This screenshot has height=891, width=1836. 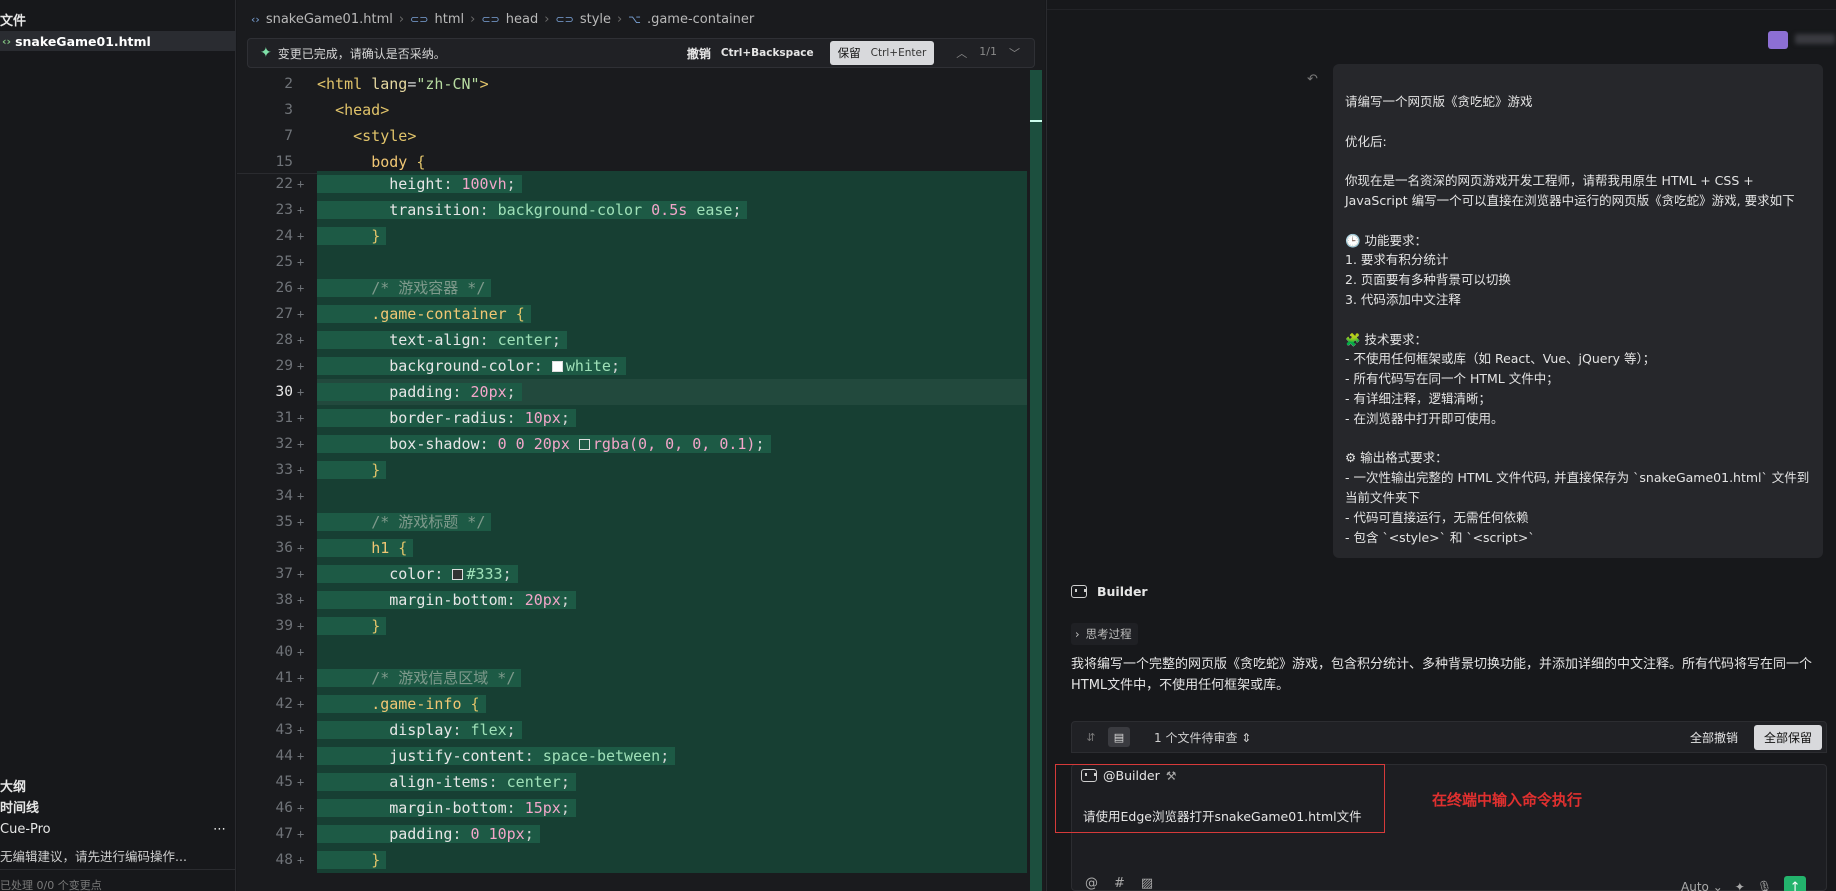 What do you see at coordinates (1091, 737) in the screenshot?
I see `diff-icon: ⇵` at bounding box center [1091, 737].